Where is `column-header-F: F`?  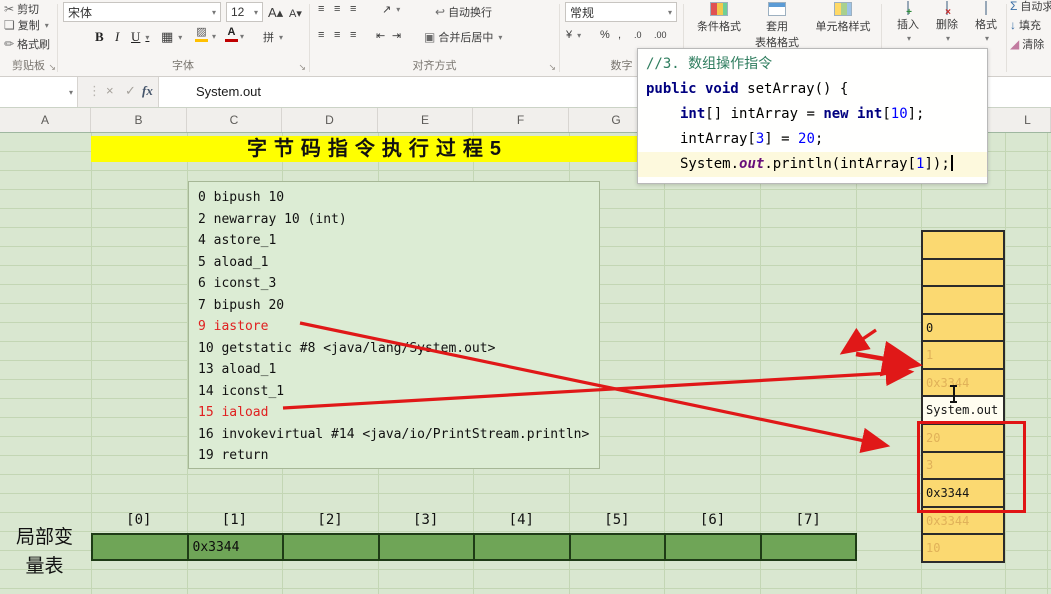
column-header-F: F is located at coordinates (521, 120).